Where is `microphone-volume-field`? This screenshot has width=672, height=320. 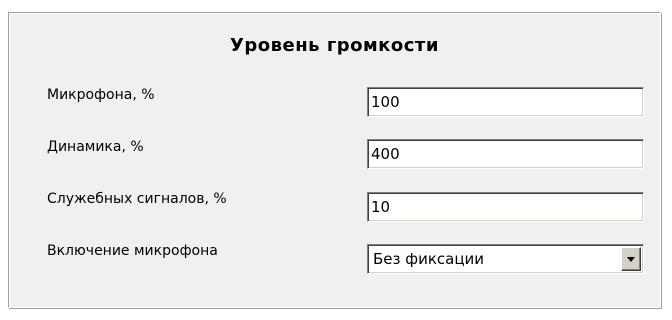
microphone-volume-field is located at coordinates (505, 102).